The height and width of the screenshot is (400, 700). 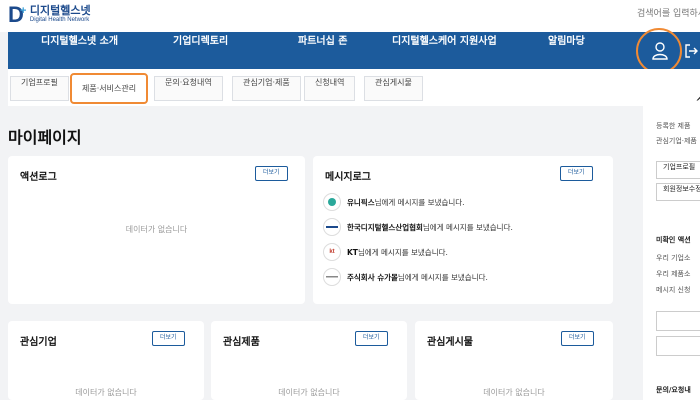 What do you see at coordinates (348, 177) in the screenshot?
I see `card-title: 메시지로그` at bounding box center [348, 177].